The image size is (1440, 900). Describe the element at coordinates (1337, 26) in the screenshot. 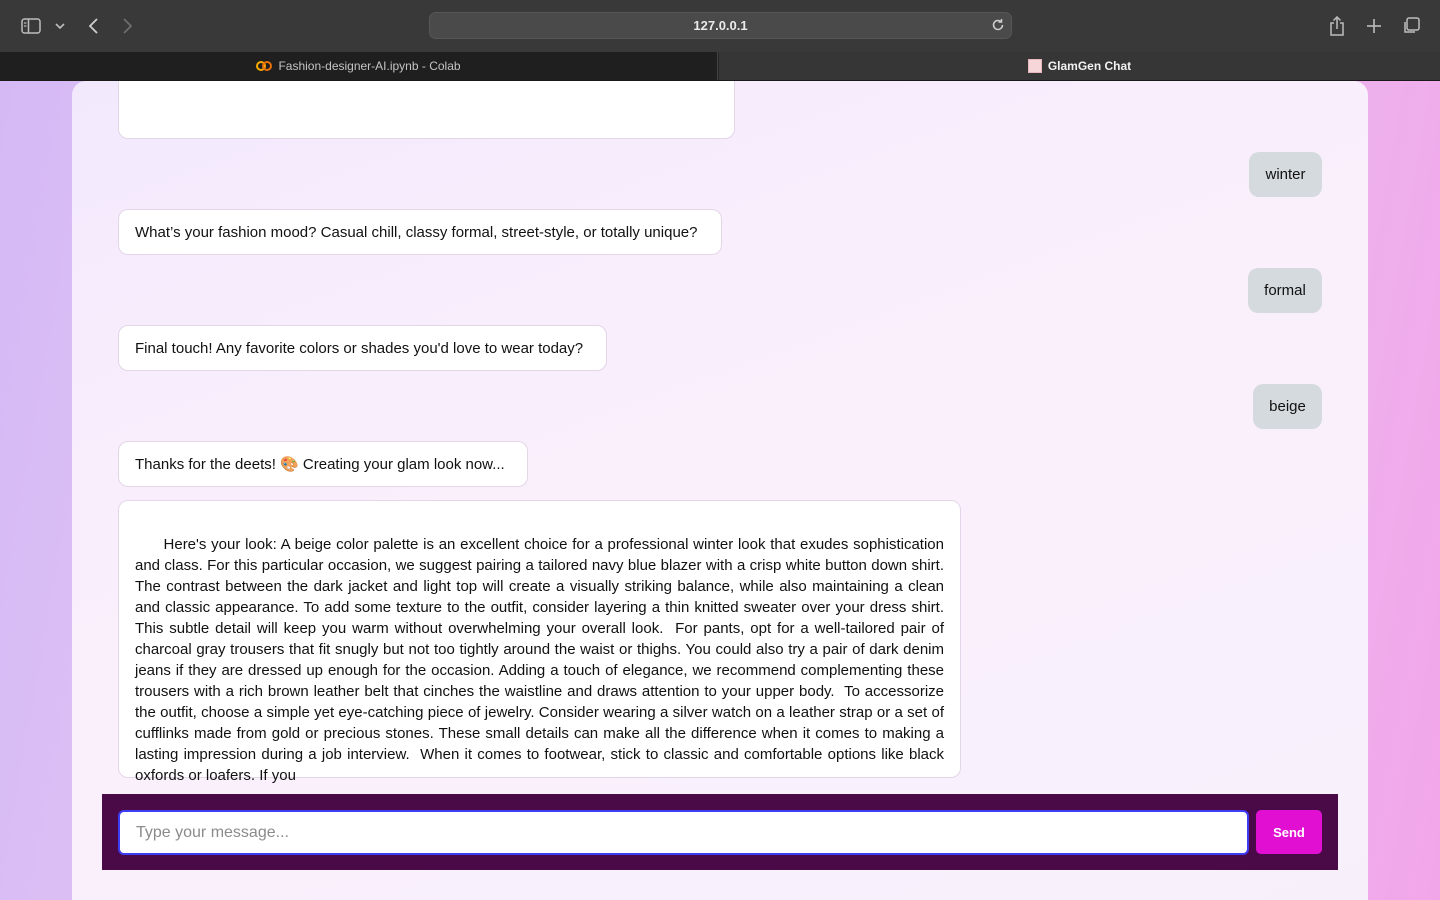

I see `share-icon` at that location.